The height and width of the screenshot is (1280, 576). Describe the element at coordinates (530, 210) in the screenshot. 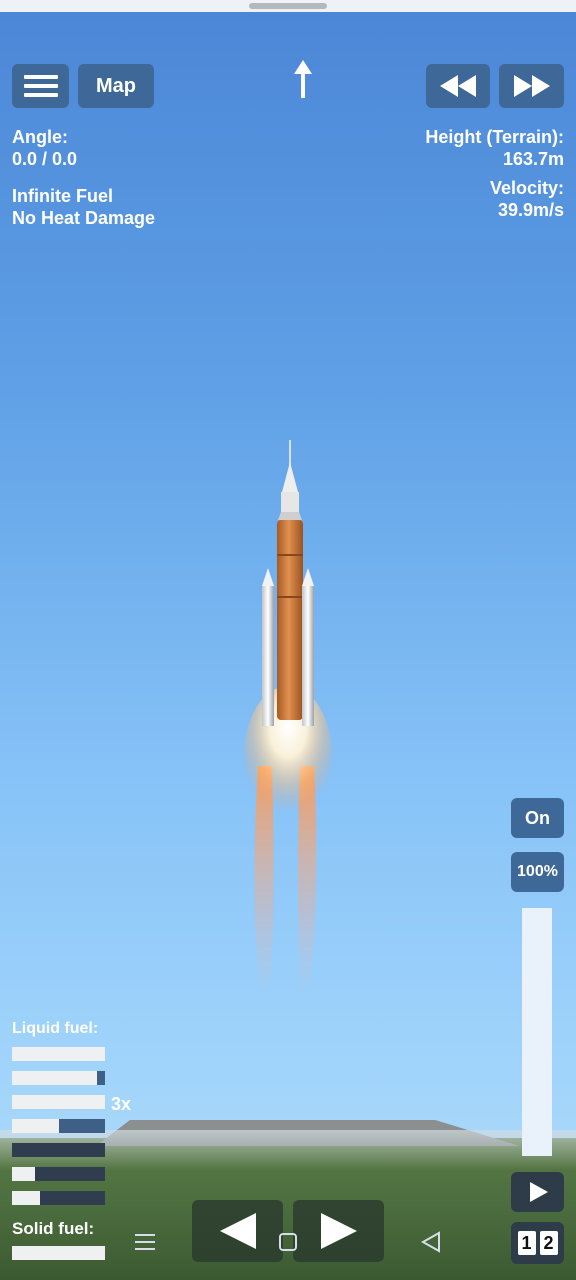

I see `velocity-value: 39.9m/s` at that location.